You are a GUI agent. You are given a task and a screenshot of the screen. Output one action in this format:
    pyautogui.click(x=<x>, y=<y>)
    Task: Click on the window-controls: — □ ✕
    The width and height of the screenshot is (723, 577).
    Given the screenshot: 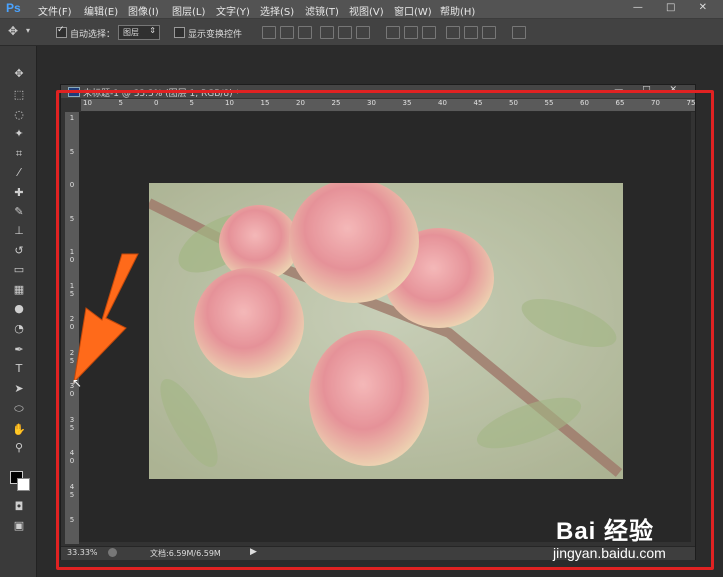 What is the action you would take?
    pyautogui.click(x=675, y=7)
    